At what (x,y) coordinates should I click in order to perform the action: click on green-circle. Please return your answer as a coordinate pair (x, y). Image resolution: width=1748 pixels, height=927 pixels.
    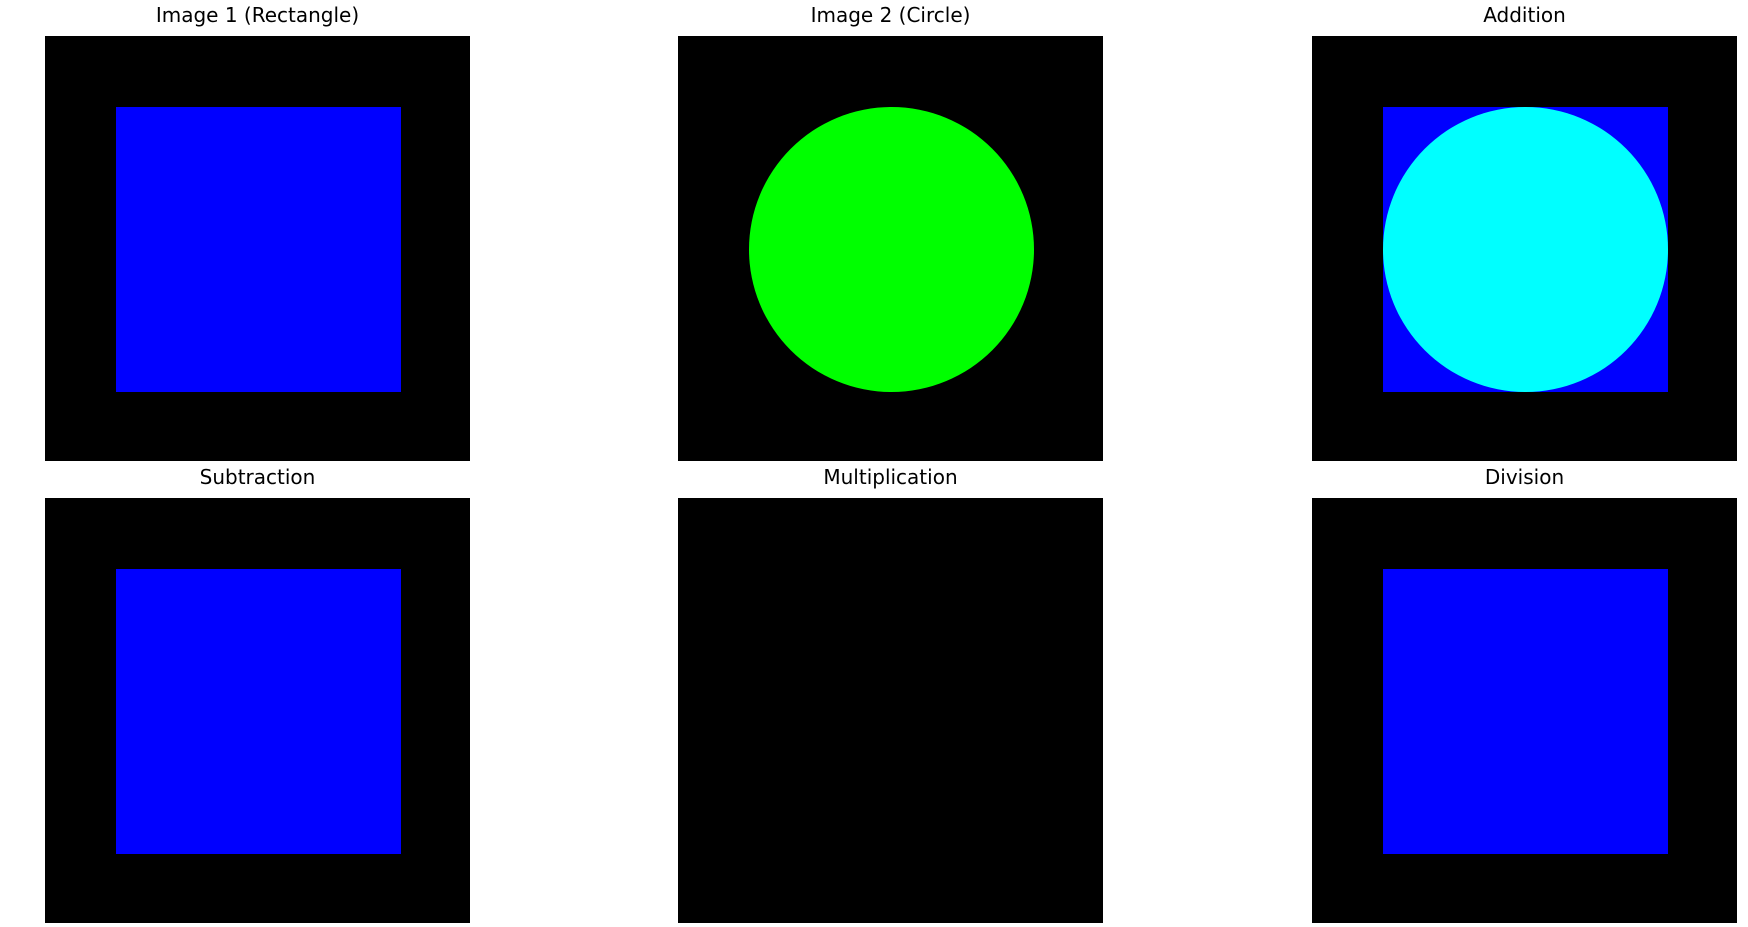
    Looking at the image, I should click on (891, 249).